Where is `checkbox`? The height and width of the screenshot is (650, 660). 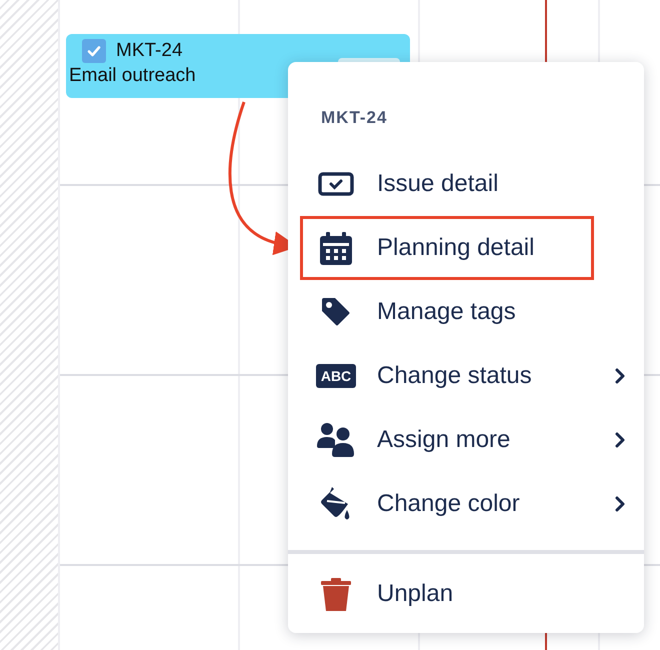 checkbox is located at coordinates (94, 51).